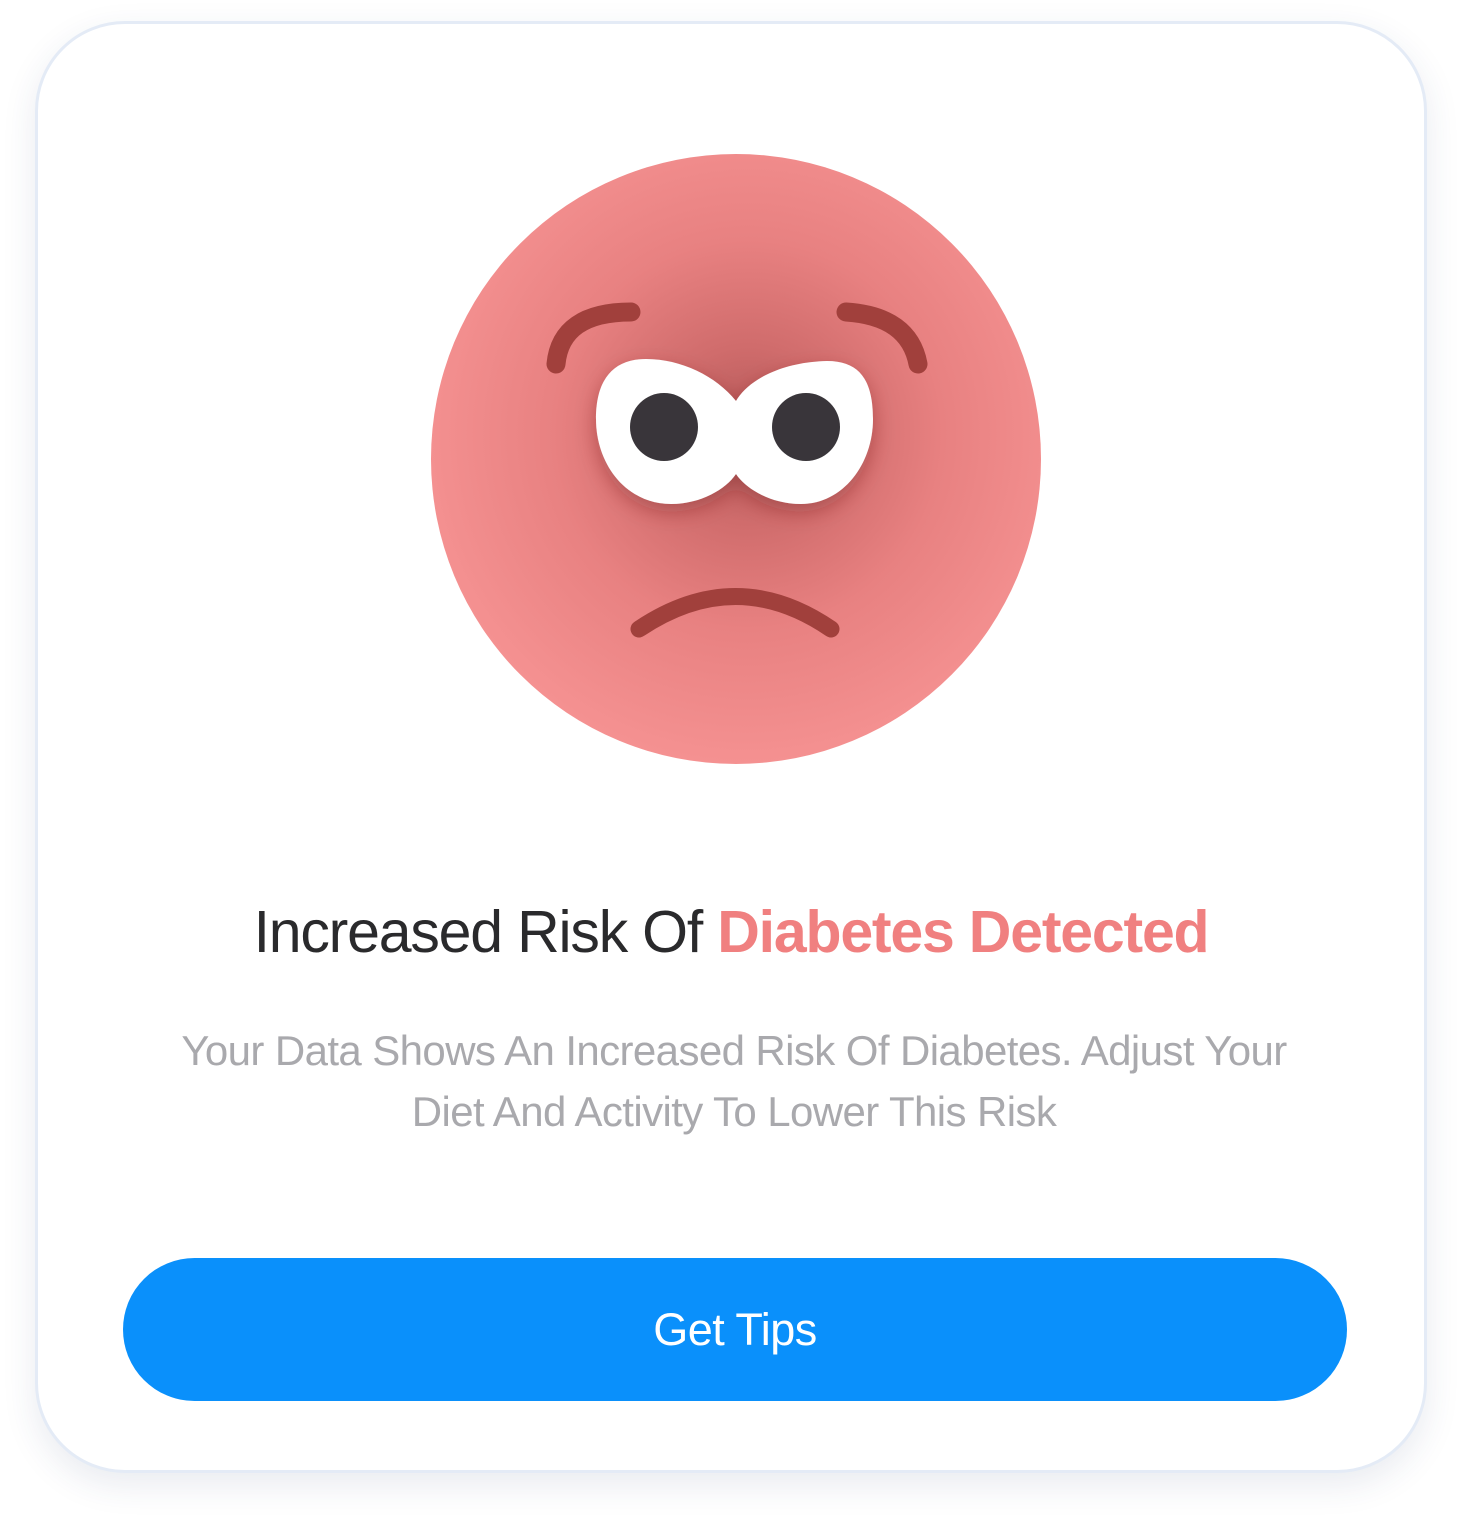 The height and width of the screenshot is (1525, 1465). Describe the element at coordinates (806, 427) in the screenshot. I see `right-pupil` at that location.